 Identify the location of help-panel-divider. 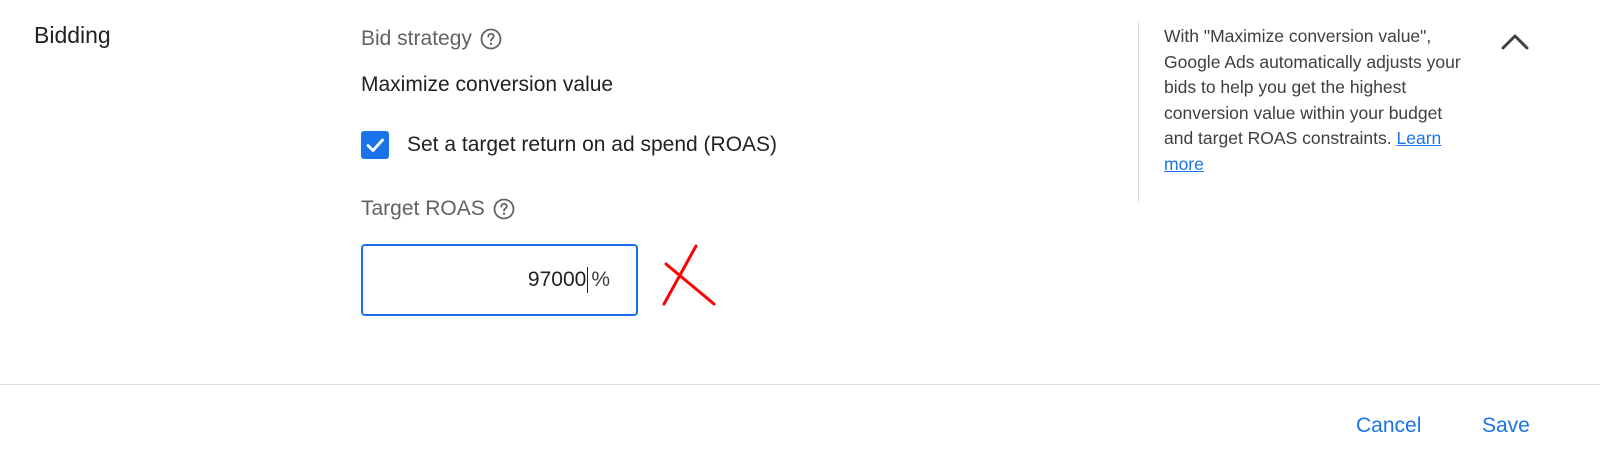
(1138, 112).